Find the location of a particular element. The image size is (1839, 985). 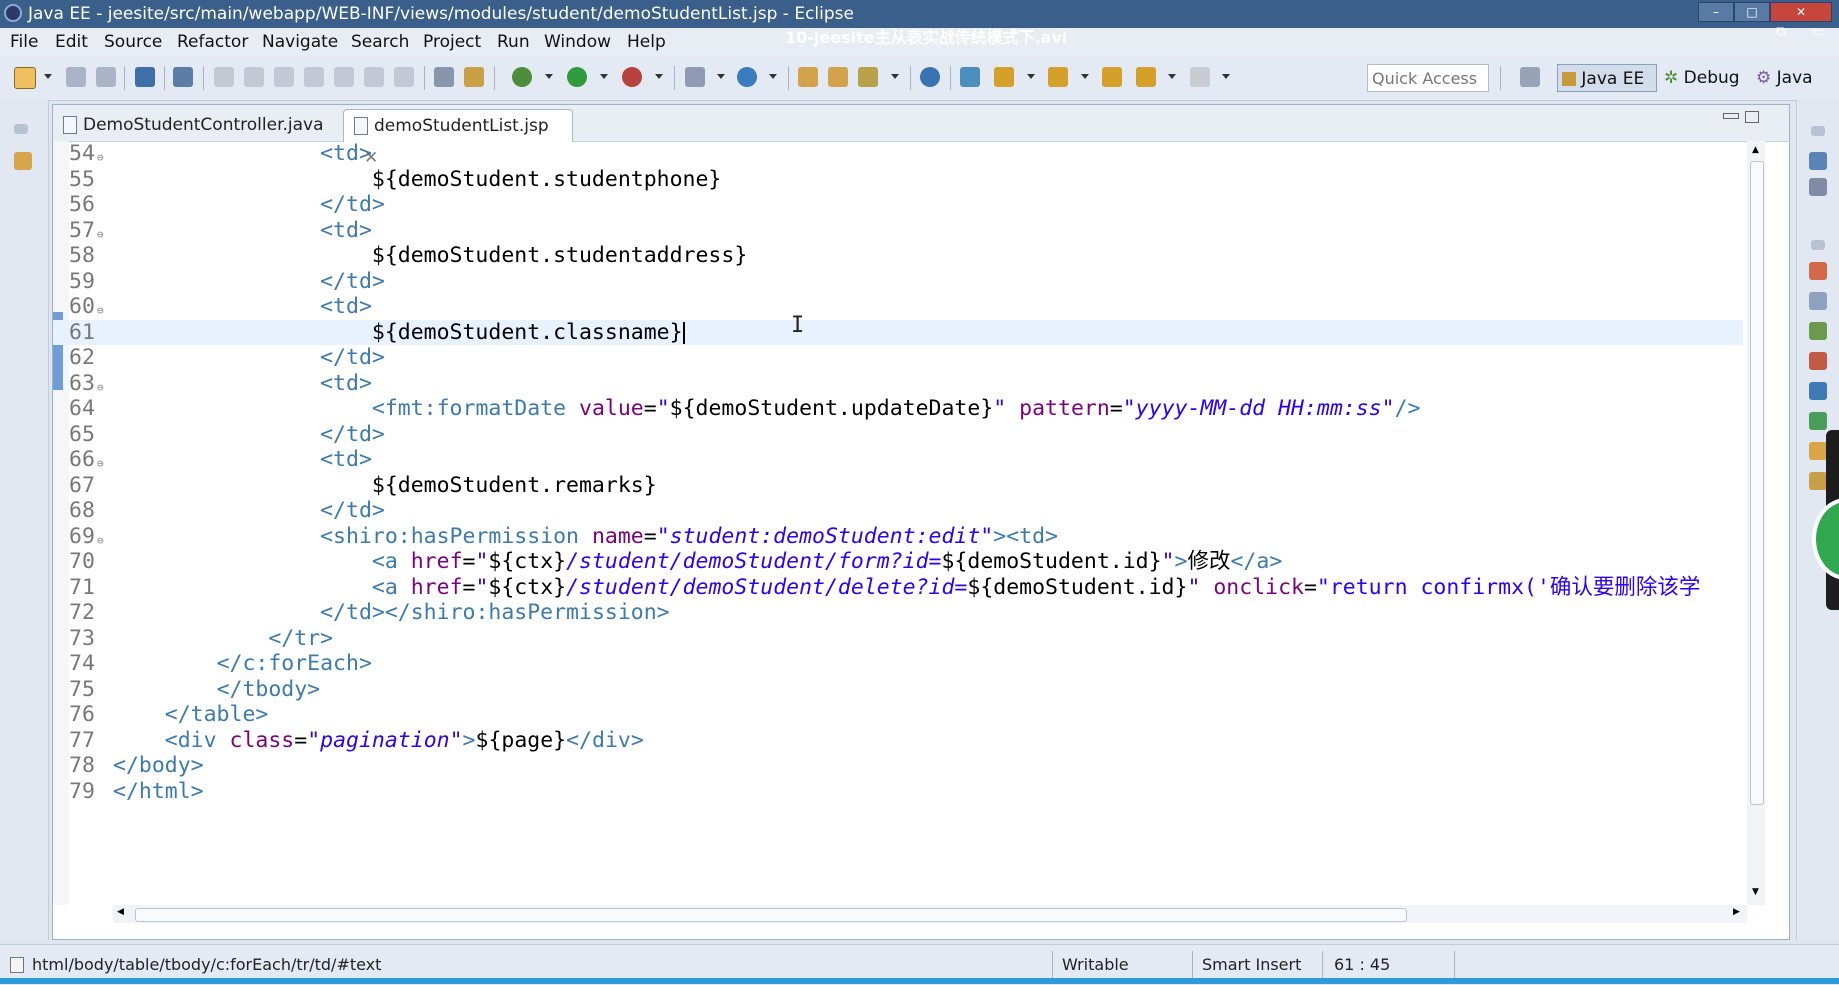

last-edit-icon is located at coordinates (1112, 77).